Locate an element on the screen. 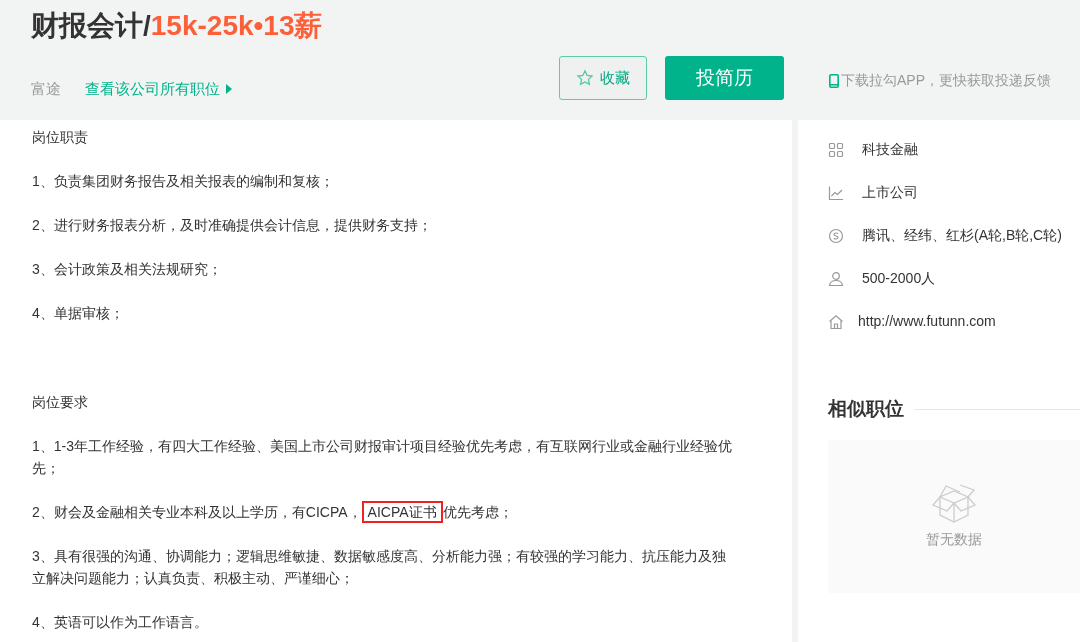  phone-icon is located at coordinates (834, 80).